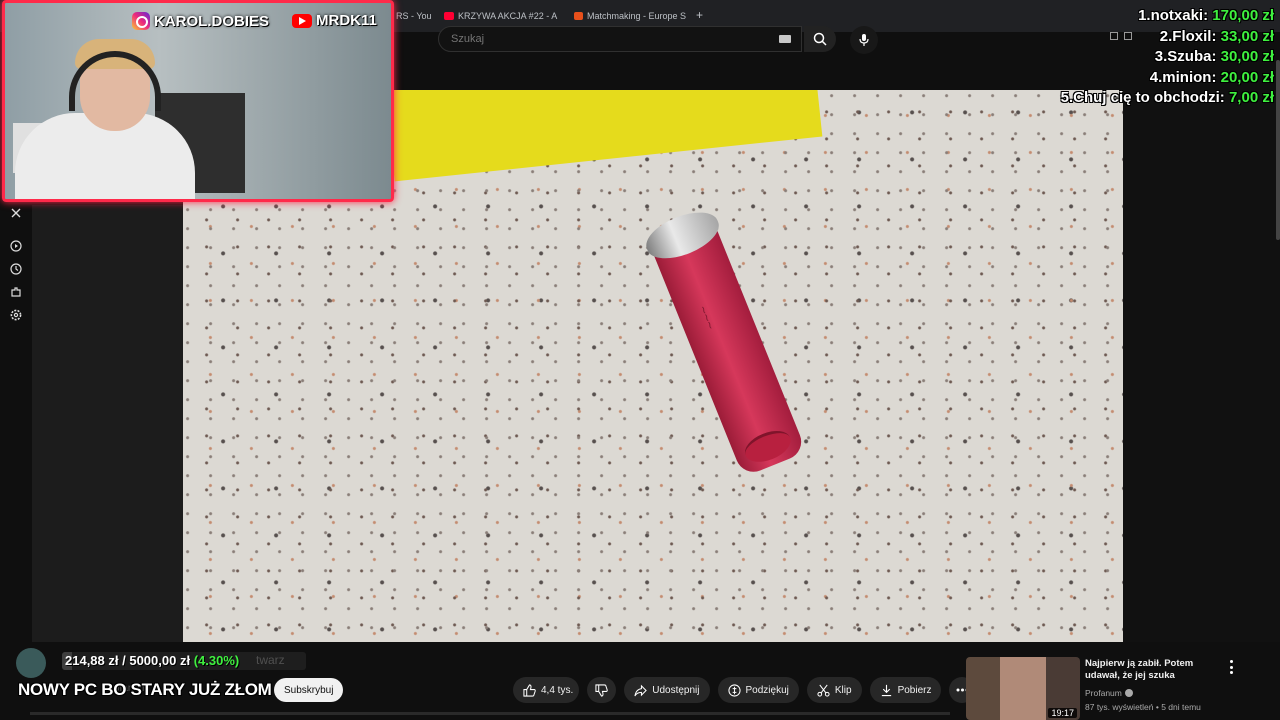 The height and width of the screenshot is (720, 1280). Describe the element at coordinates (886, 690) in the screenshot. I see `download-icon` at that location.